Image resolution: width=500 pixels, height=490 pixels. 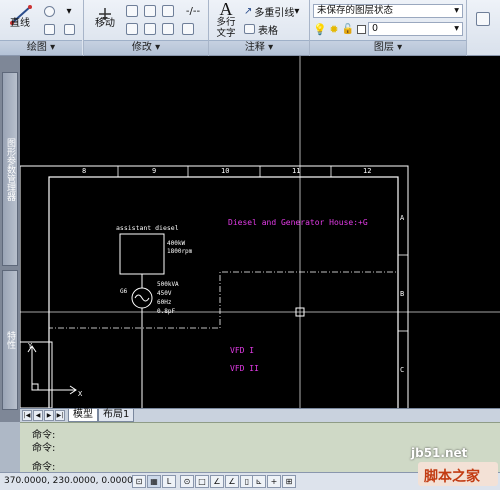 What do you see at coordinates (154, 171) in the screenshot?
I see `column-number-9: 9` at bounding box center [154, 171].